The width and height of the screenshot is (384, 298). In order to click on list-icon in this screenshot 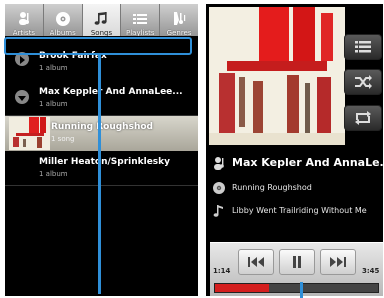, I will do `click(363, 47)`.